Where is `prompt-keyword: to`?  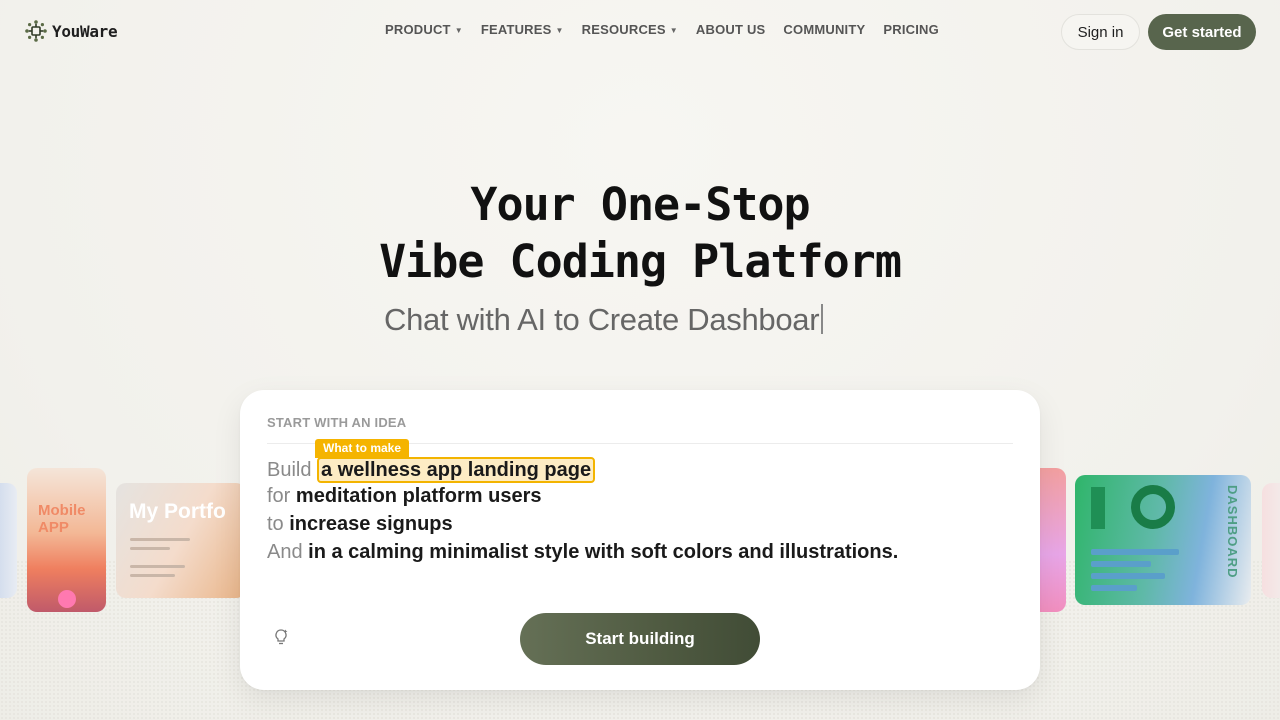 prompt-keyword: to is located at coordinates (275, 524).